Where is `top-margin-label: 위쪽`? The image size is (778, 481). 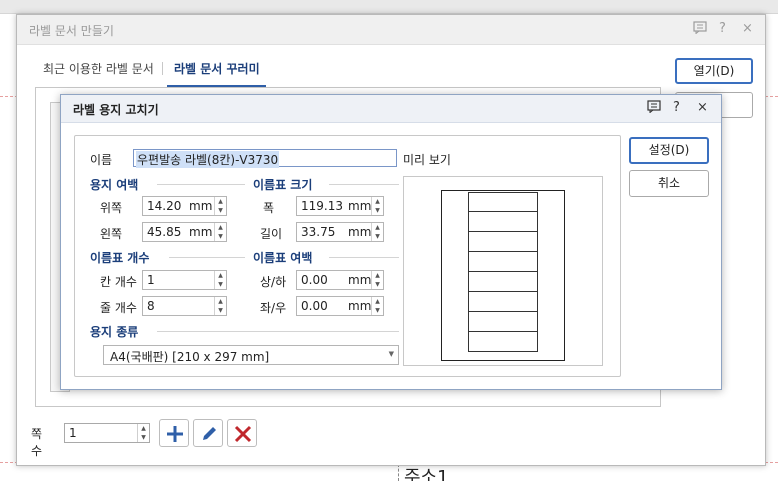
top-margin-label: 위쪽 is located at coordinates (111, 208).